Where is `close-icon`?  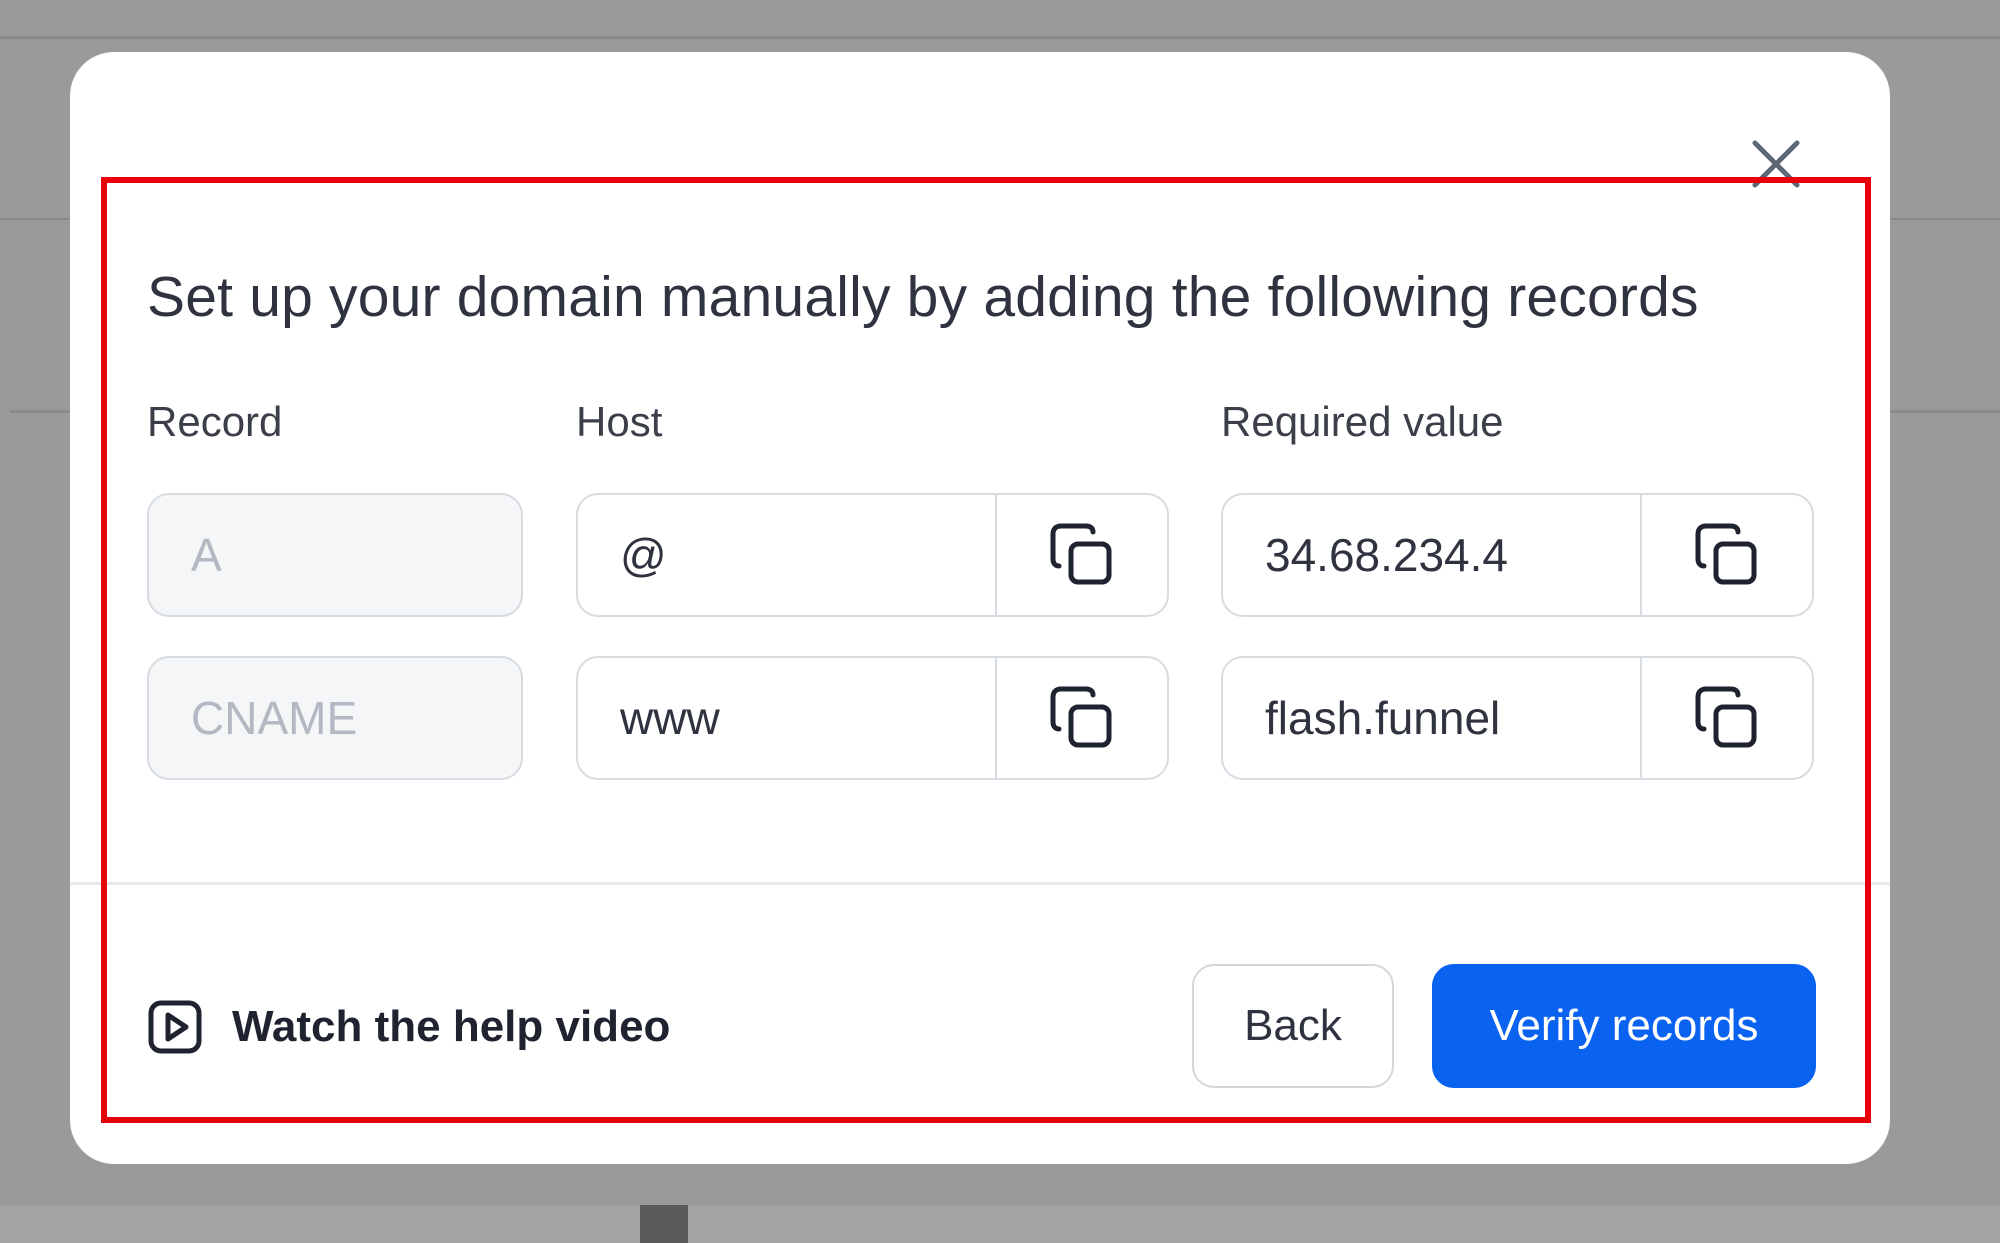
close-icon is located at coordinates (1776, 164).